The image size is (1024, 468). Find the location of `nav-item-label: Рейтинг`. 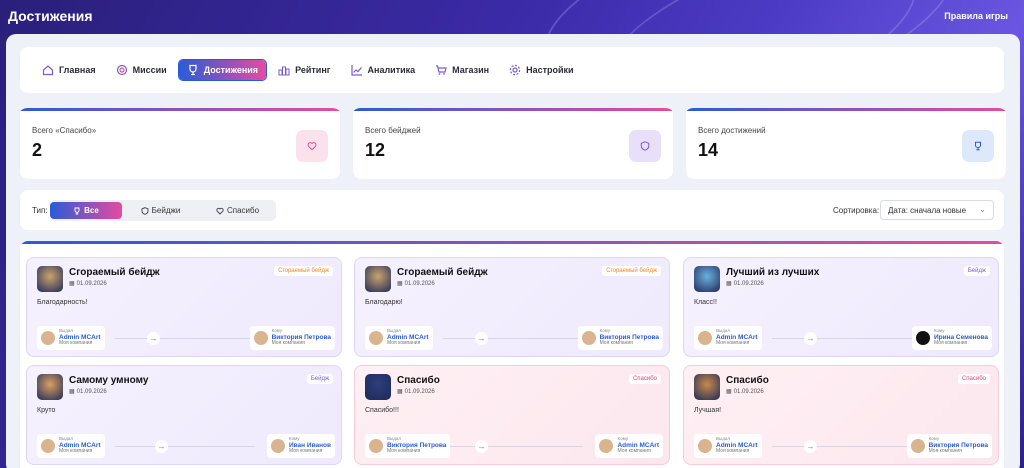

nav-item-label: Рейтинг is located at coordinates (313, 70).